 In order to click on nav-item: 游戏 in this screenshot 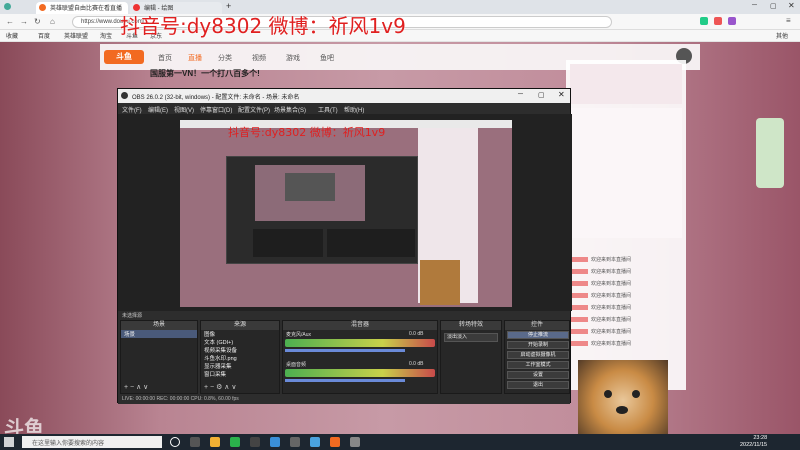, I will do `click(293, 58)`.